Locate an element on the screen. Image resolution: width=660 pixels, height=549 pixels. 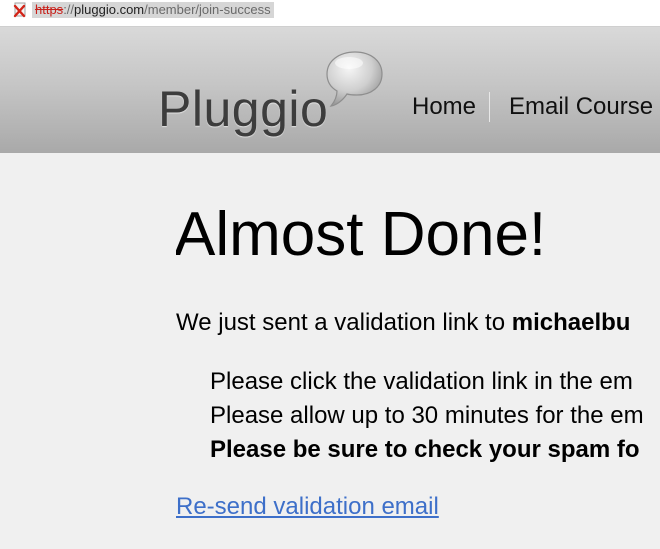
url-text: https://pluggio.com/member/join-success is located at coordinates (153, 10).